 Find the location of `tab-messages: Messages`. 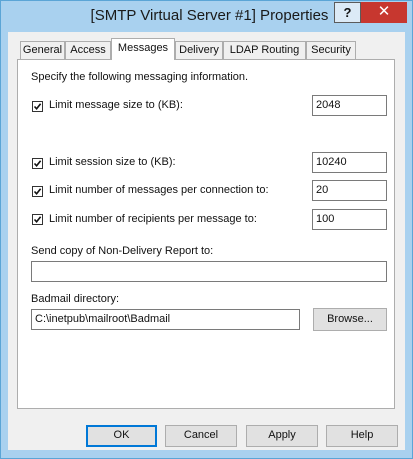

tab-messages: Messages is located at coordinates (143, 49).